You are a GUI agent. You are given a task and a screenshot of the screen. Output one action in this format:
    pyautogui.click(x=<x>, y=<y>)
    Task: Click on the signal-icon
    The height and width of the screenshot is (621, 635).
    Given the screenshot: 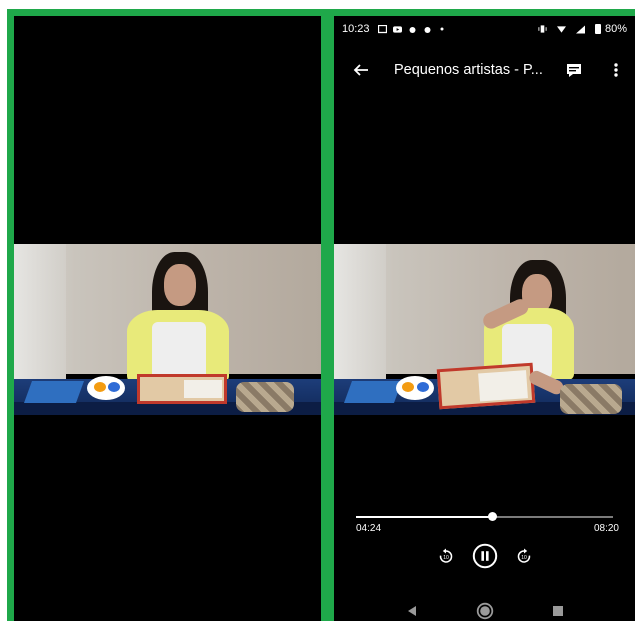 What is the action you would take?
    pyautogui.click(x=580, y=29)
    